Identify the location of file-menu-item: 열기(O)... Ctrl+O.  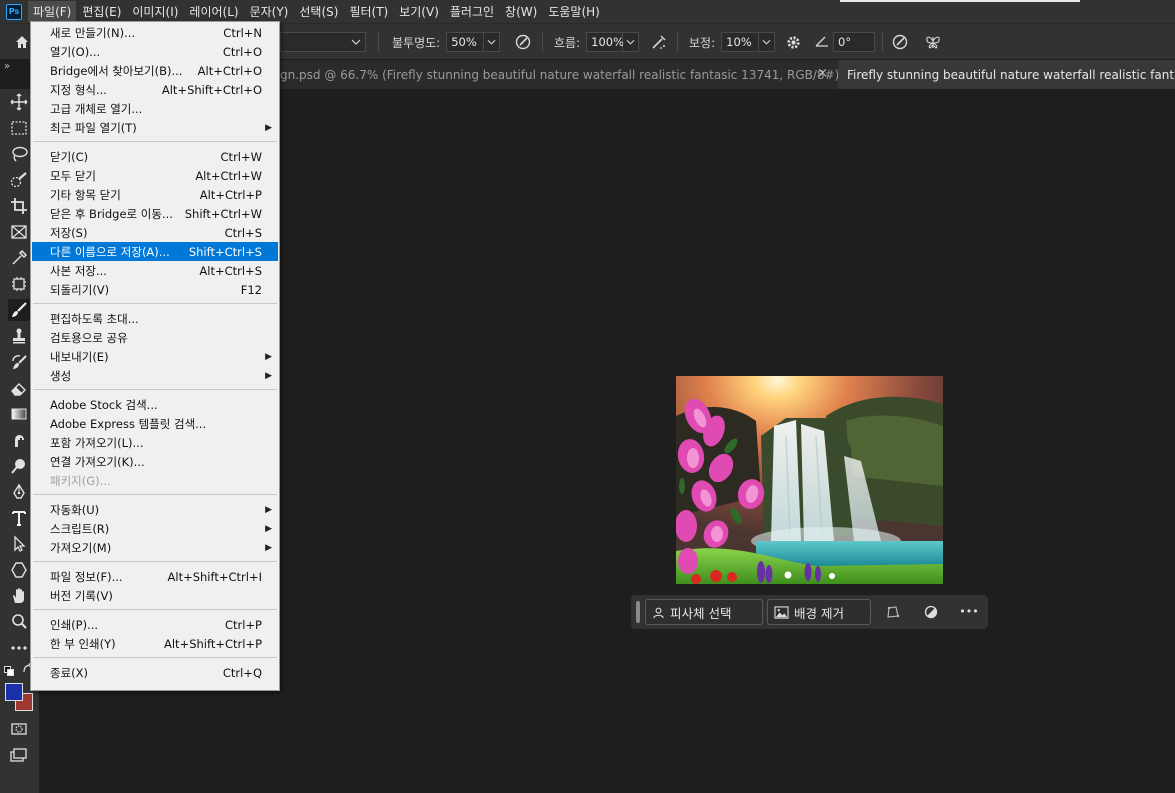
(155, 51).